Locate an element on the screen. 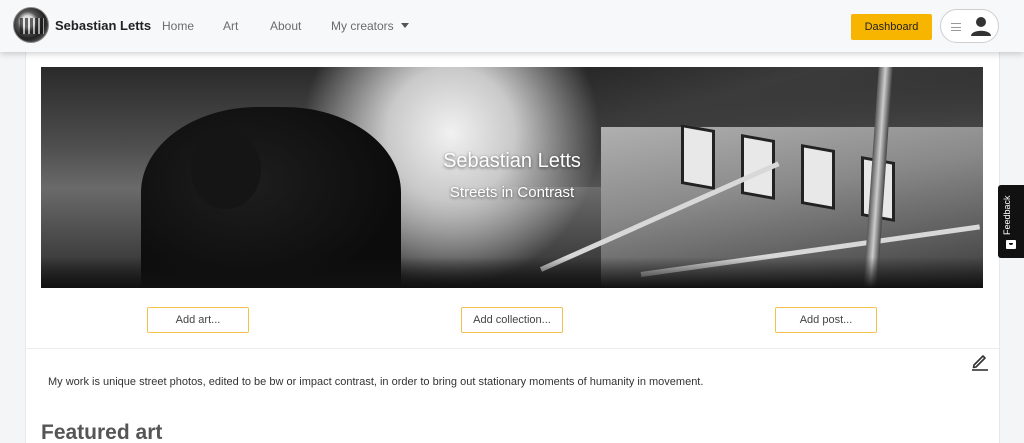 This screenshot has width=1024, height=443. feedback-label: Feedback is located at coordinates (1007, 215).